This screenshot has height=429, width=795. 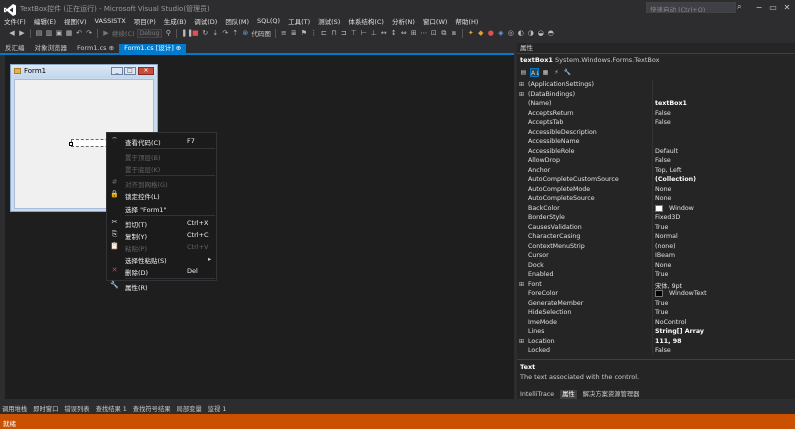 What do you see at coordinates (299, 21) in the screenshot?
I see `menu-item: 工具(T)` at bounding box center [299, 21].